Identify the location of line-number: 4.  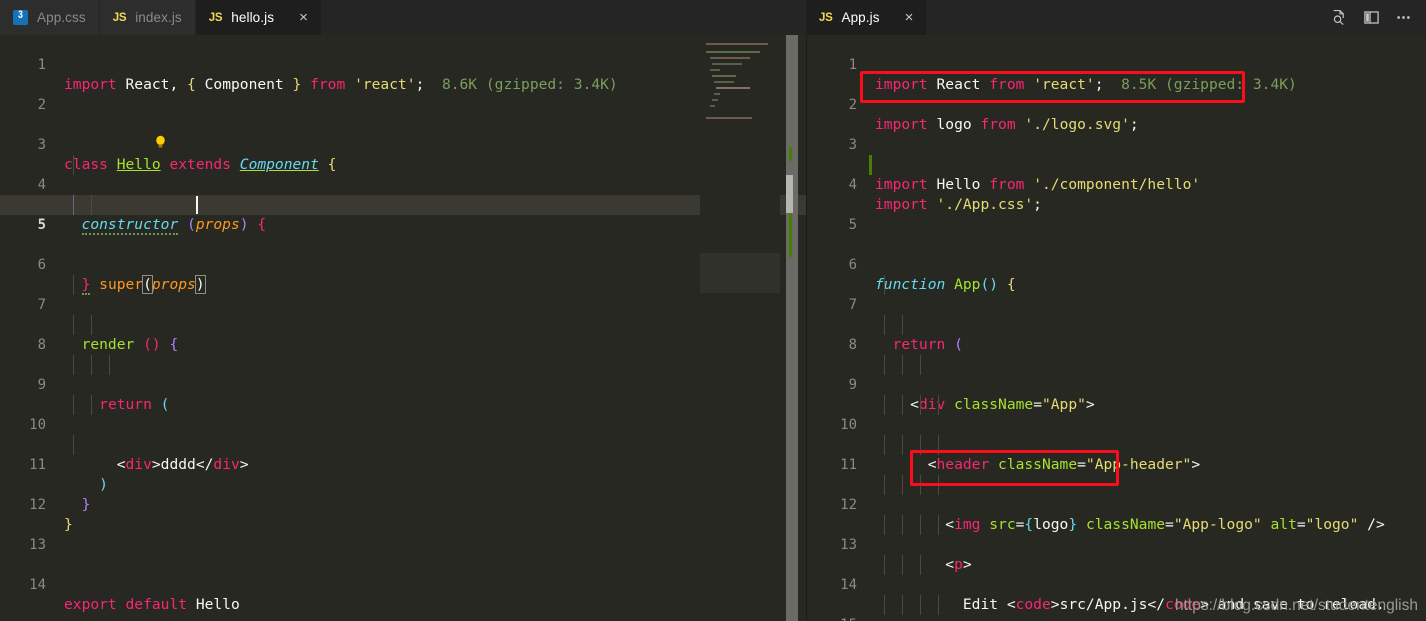
(41, 185).